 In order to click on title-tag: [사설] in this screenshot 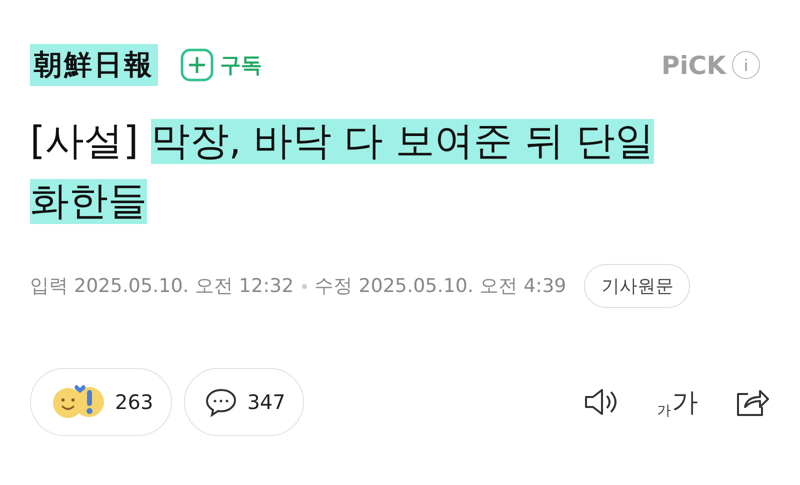, I will do `click(84, 141)`.